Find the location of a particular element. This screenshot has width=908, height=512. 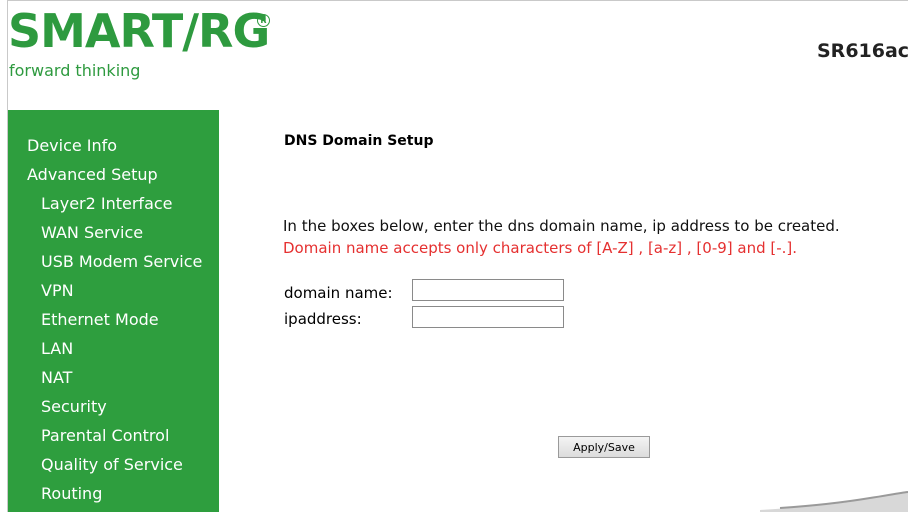

ipaddress-input is located at coordinates (488, 317).